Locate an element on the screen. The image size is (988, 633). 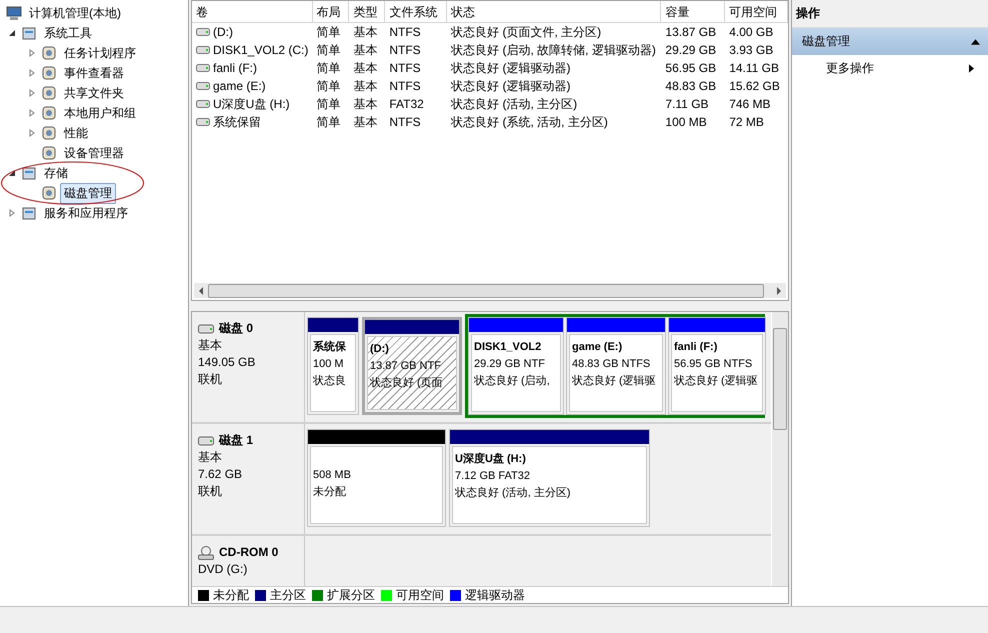
table-cell: 14.11 GB is located at coordinates (754, 68).